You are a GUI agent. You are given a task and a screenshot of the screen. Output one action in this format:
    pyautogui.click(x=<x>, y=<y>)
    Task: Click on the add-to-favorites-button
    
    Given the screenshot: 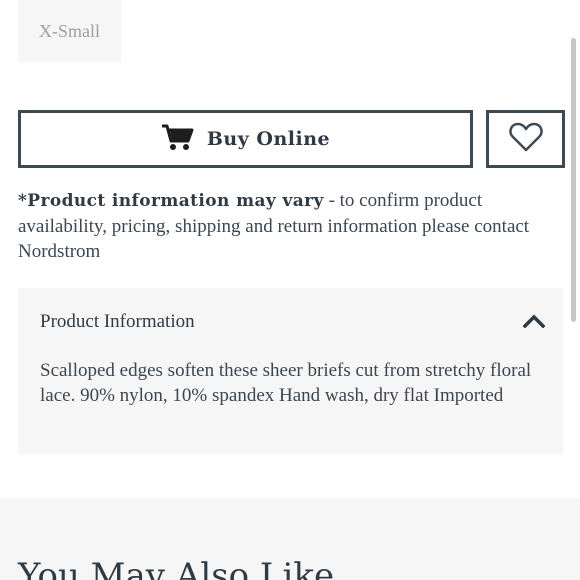 What is the action you would take?
    pyautogui.click(x=525, y=139)
    